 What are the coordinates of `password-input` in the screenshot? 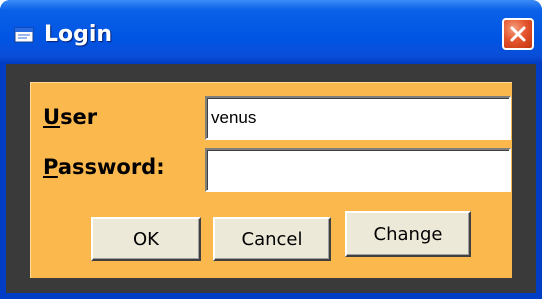 It's located at (358, 170).